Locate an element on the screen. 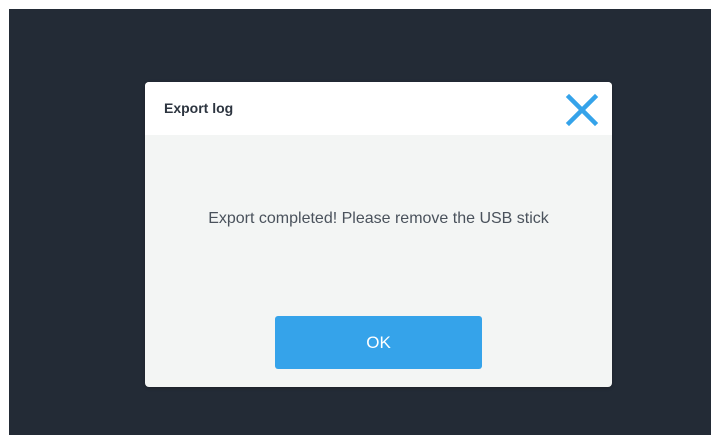  close-icon is located at coordinates (582, 110).